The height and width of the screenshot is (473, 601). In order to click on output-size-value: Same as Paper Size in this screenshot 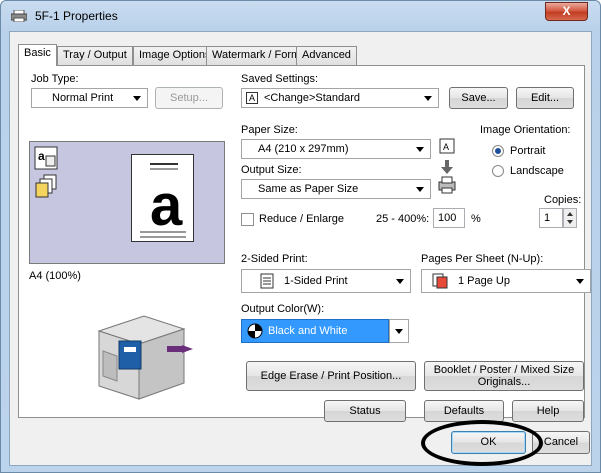, I will do `click(308, 189)`.